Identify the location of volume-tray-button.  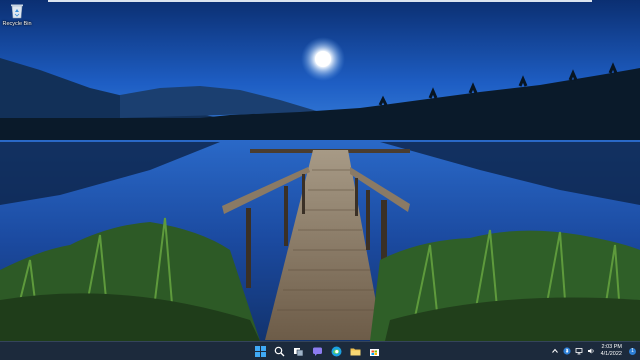
(591, 351).